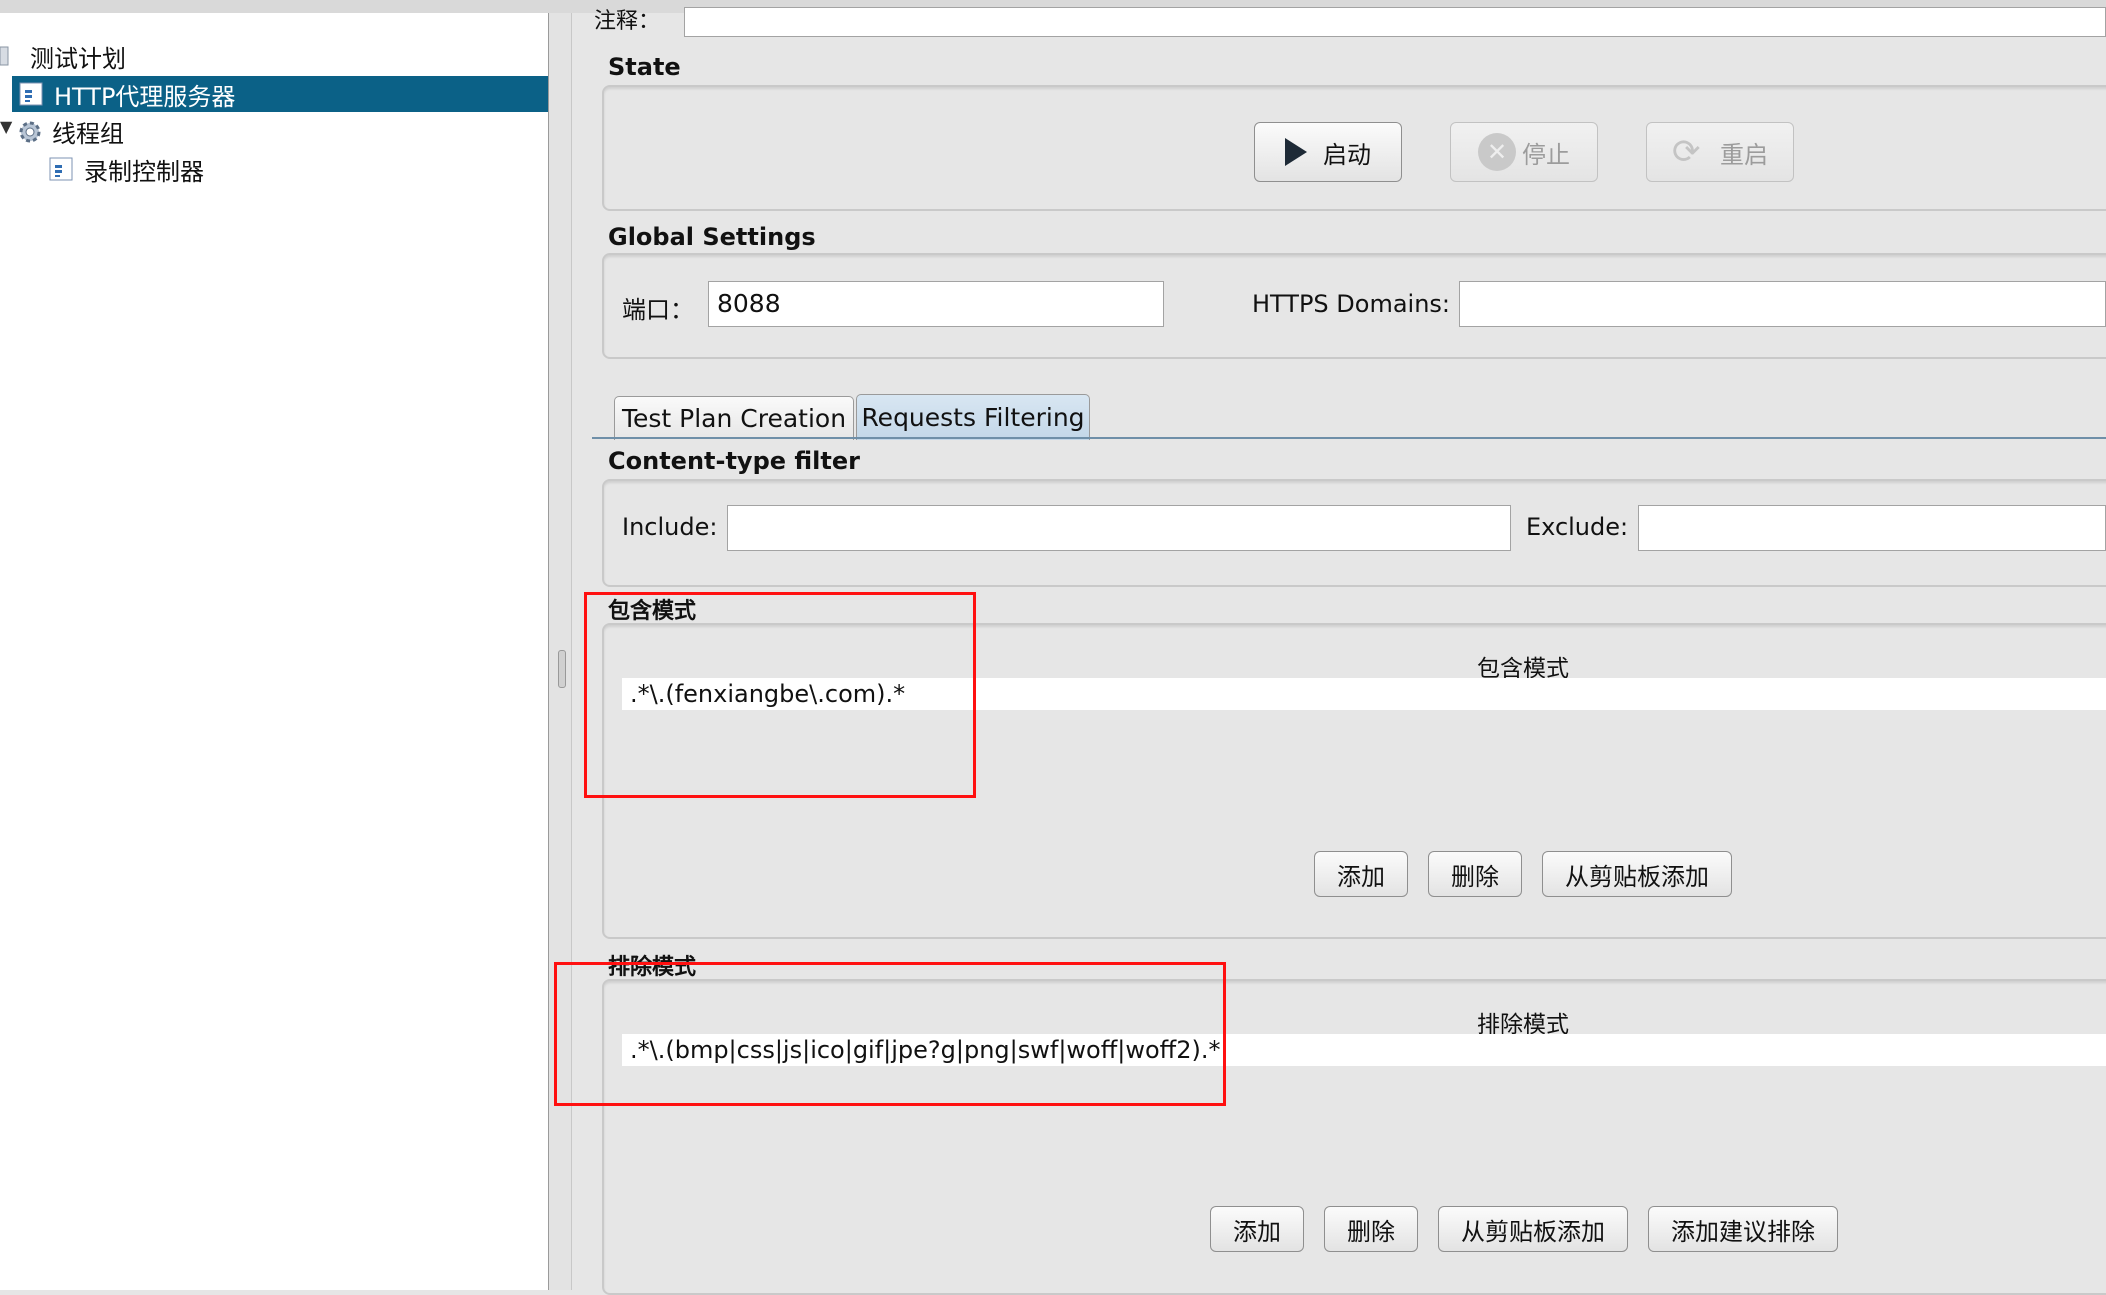  Describe the element at coordinates (1296, 152) in the screenshot. I see `play-icon` at that location.